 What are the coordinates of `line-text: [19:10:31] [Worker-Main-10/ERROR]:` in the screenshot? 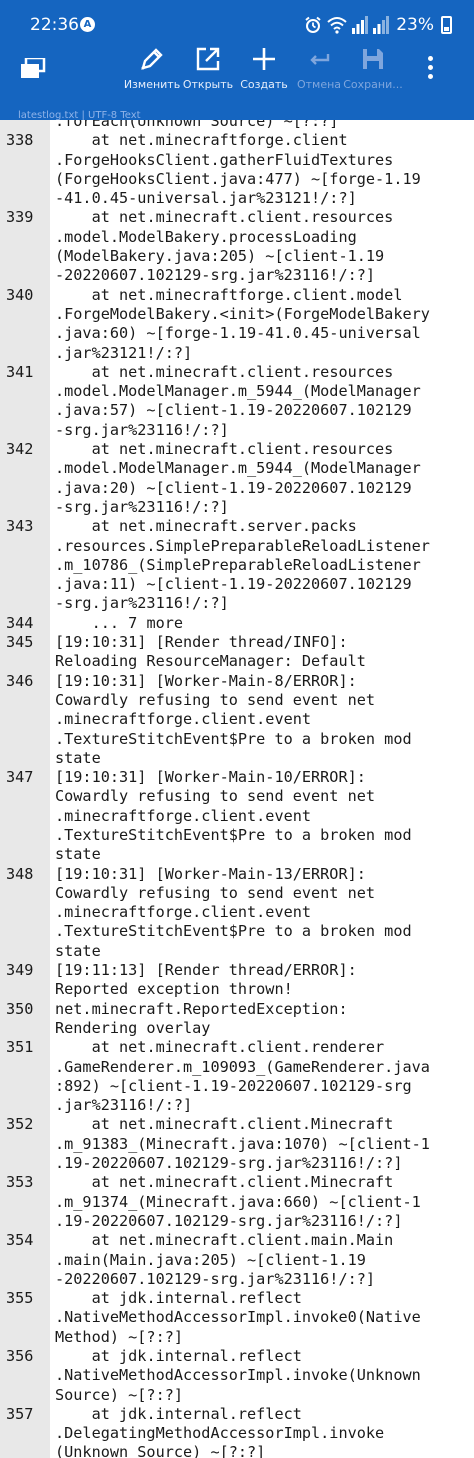 It's located at (210, 777).